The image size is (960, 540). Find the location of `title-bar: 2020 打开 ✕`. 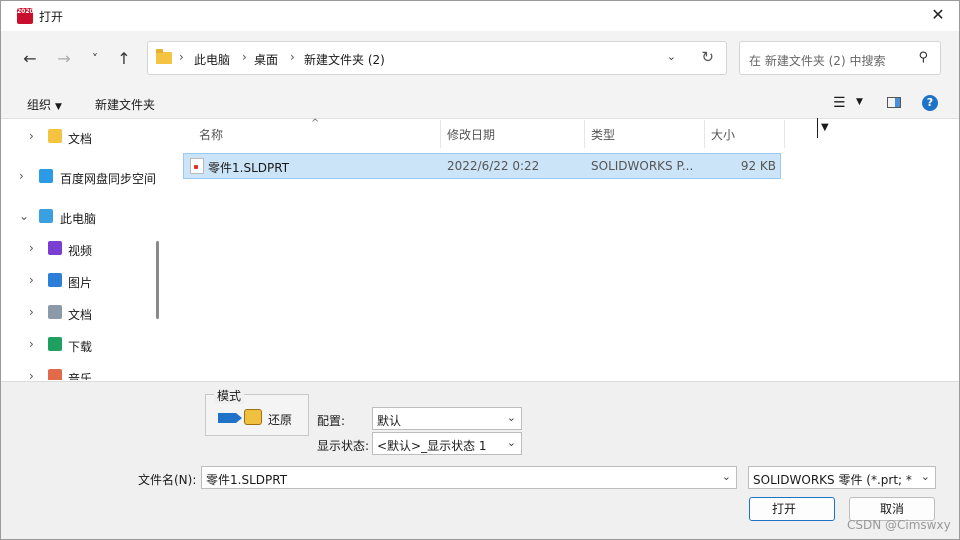

title-bar: 2020 打开 ✕ is located at coordinates (480, 16).